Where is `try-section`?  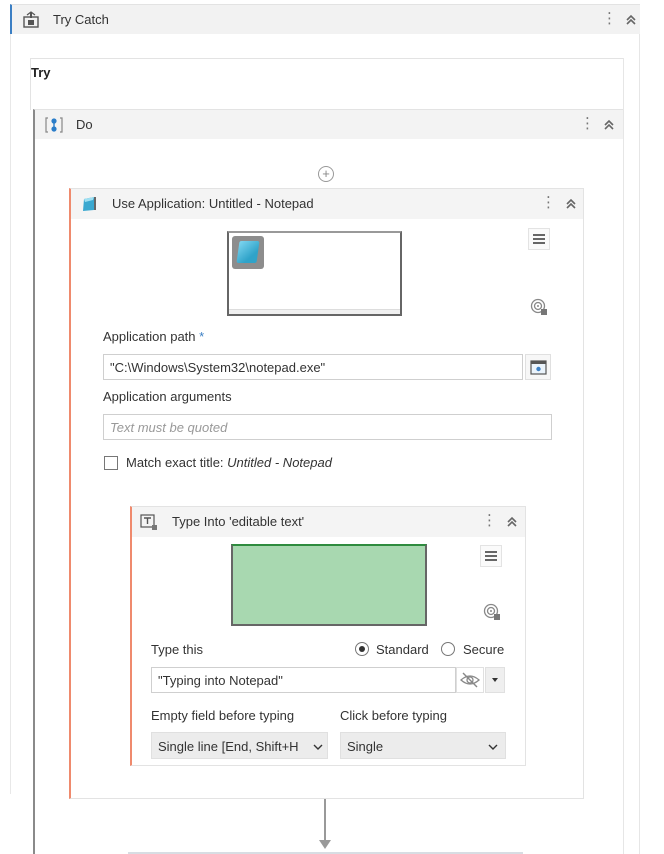 try-section is located at coordinates (327, 84).